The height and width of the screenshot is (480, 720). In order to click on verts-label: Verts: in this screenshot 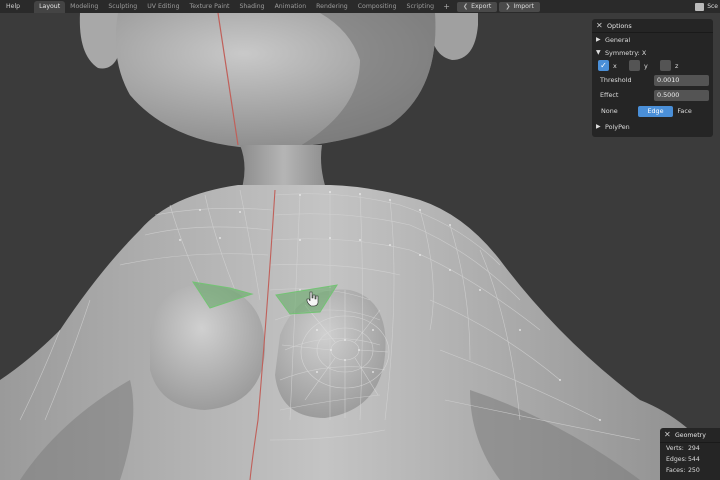, I will do `click(675, 448)`.